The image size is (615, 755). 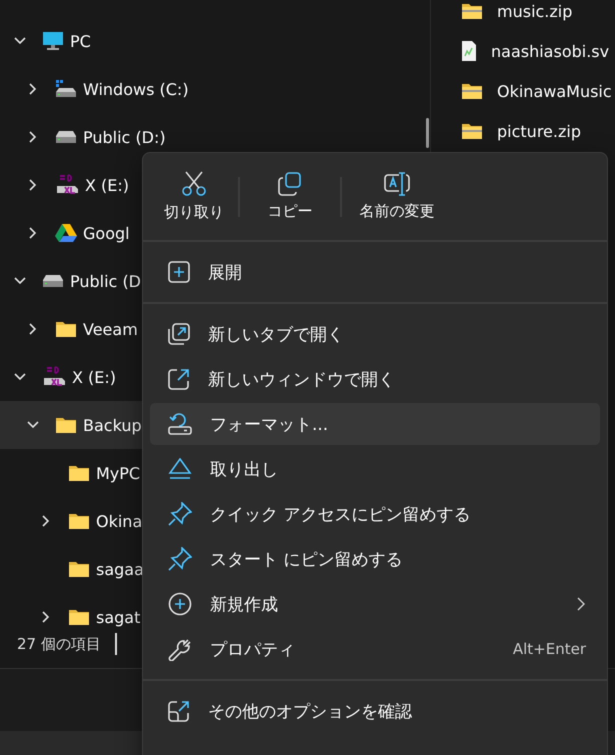 What do you see at coordinates (119, 521) in the screenshot?
I see `tree-item-label: Okina` at bounding box center [119, 521].